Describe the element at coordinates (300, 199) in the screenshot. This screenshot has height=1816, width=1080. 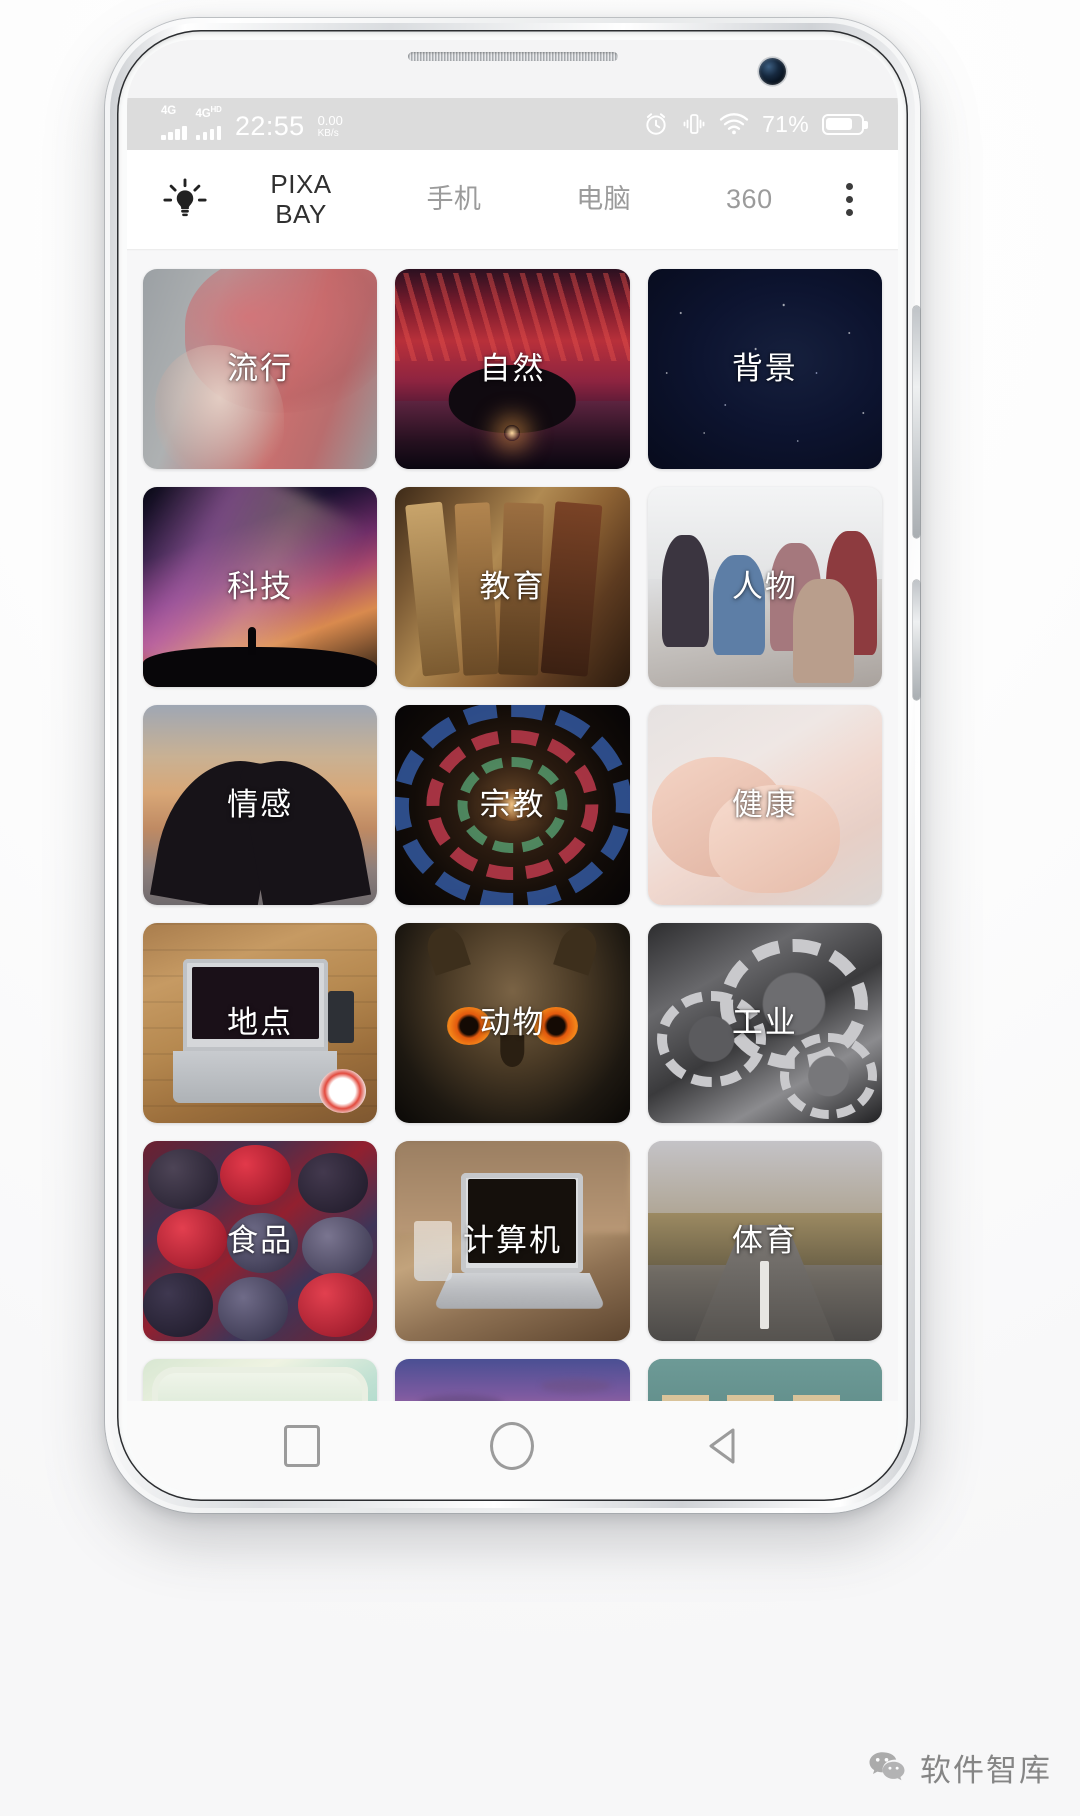
I see `tab-pixabay: PIXA BAY` at that location.